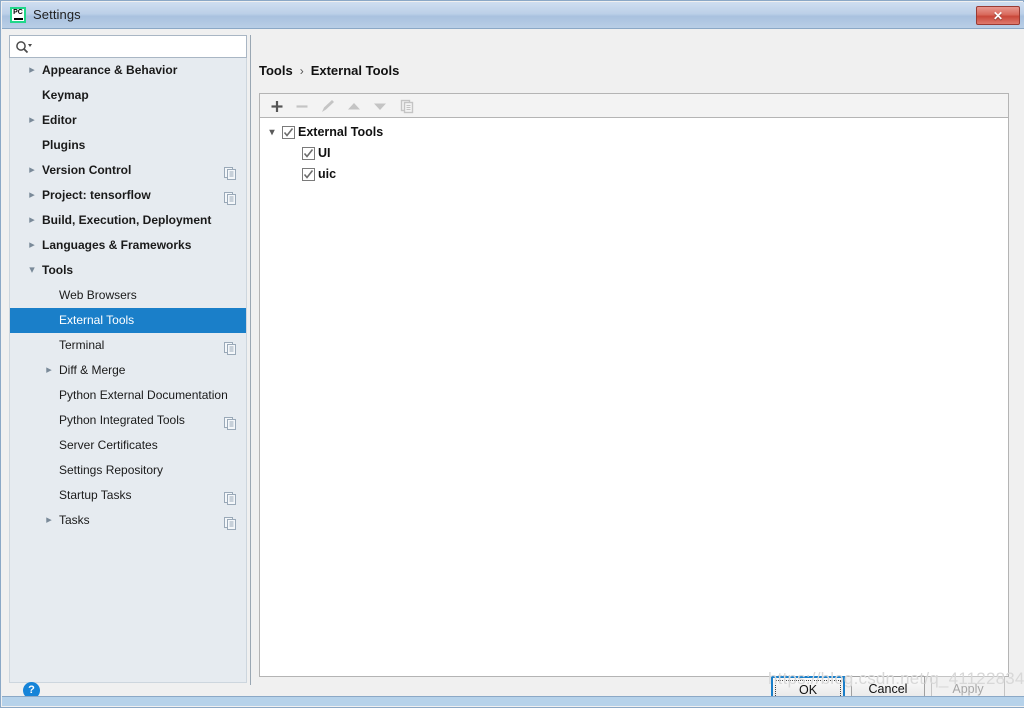  What do you see at coordinates (58, 270) in the screenshot?
I see `sidebar-item-label: Tools` at bounding box center [58, 270].